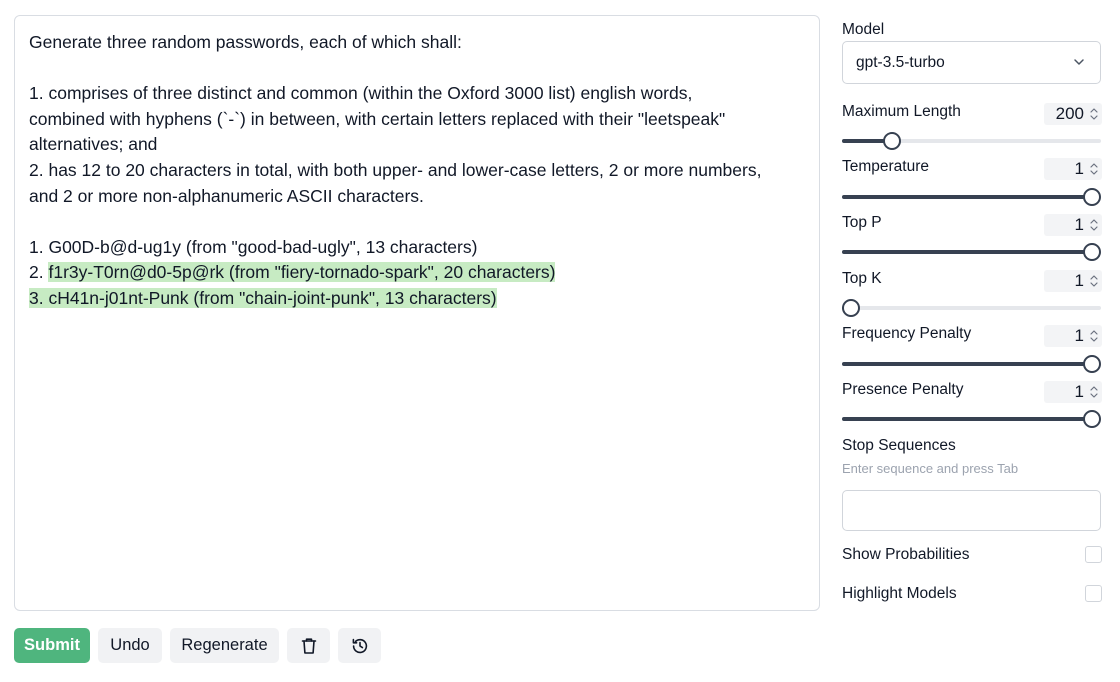 The height and width of the screenshot is (682, 1120). Describe the element at coordinates (52, 645) in the screenshot. I see `submit-button: Submit` at that location.